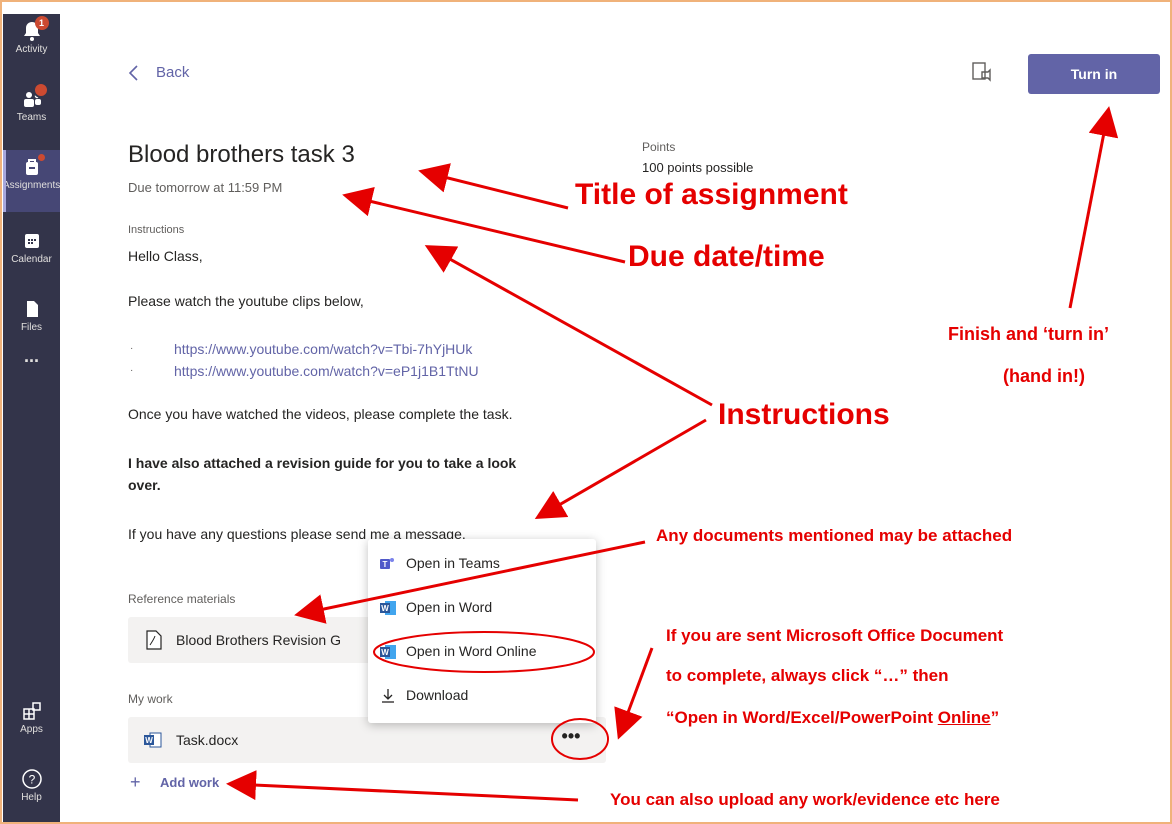  I want to click on annotation-attached: Any documents mentioned may be attached, so click(834, 535).